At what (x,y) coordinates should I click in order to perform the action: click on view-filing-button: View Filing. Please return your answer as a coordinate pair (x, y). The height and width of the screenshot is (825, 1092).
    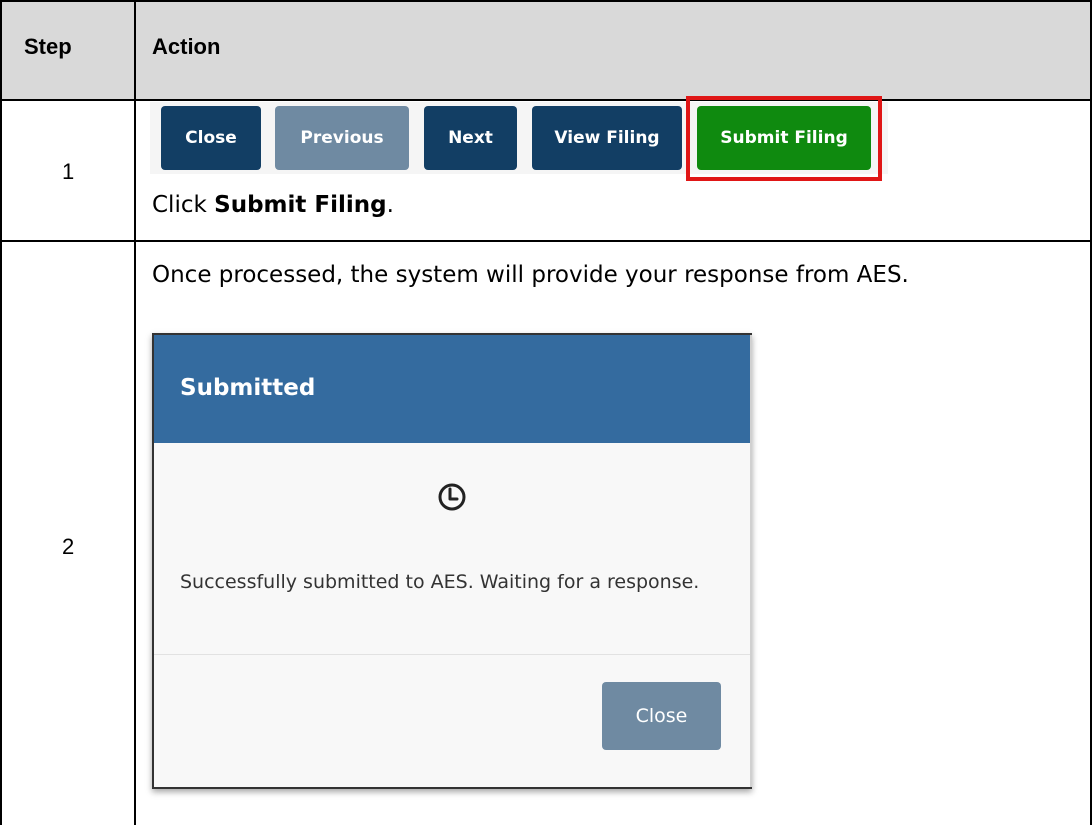
    Looking at the image, I should click on (607, 138).